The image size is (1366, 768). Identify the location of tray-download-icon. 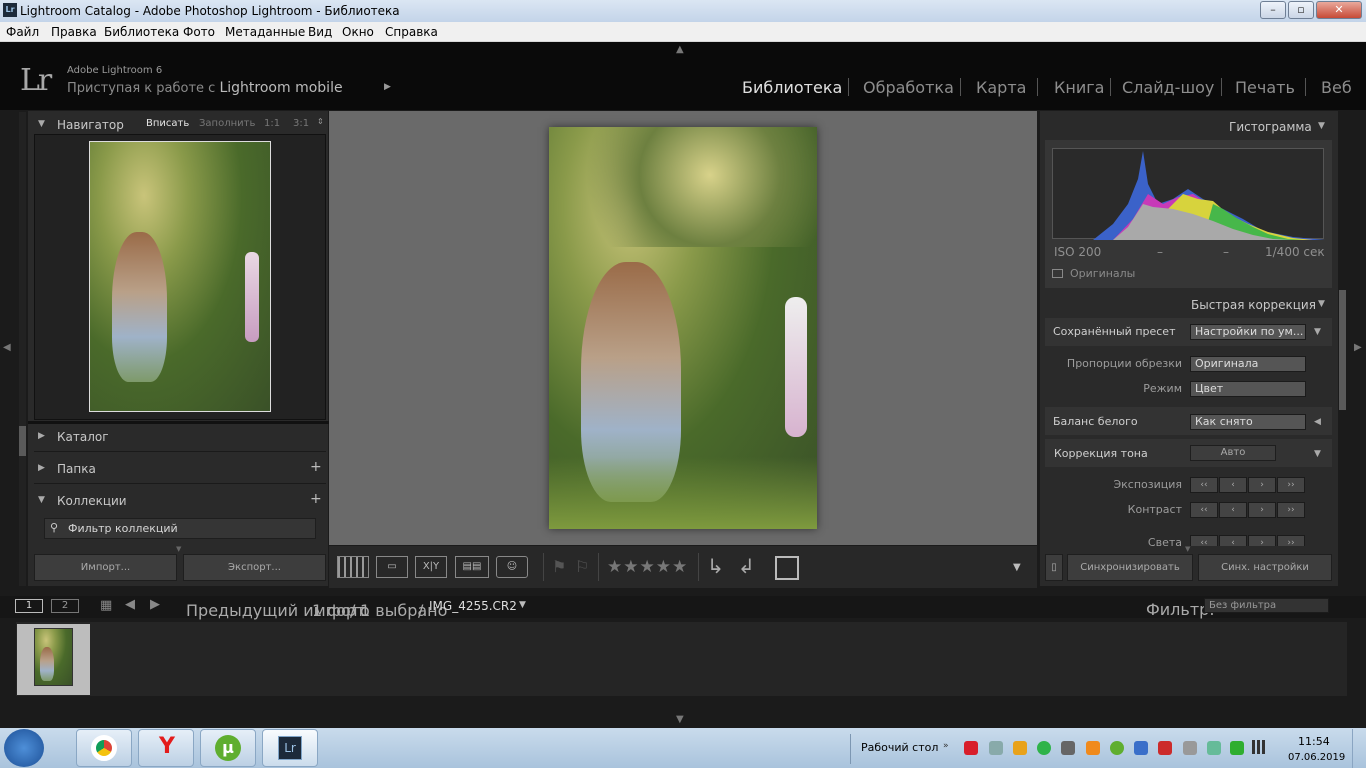
(1237, 748).